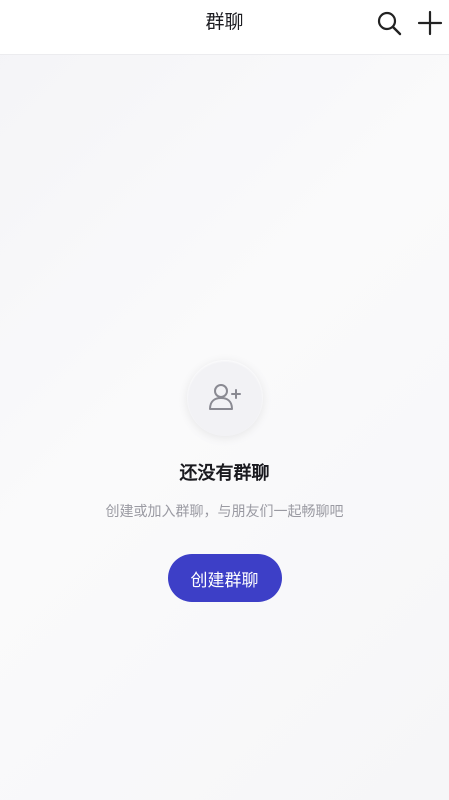 This screenshot has height=800, width=449. I want to click on empty-state-subtitle: 创建或加入群聊，与朋友们一起畅聊吧, so click(224, 512).